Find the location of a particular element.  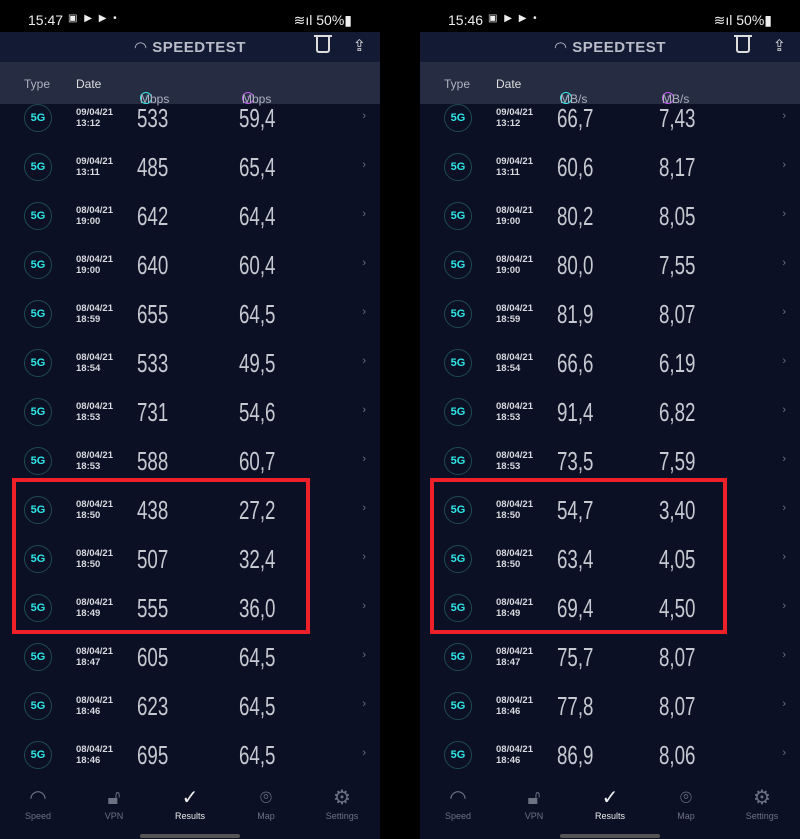

table-row: 5G 08/04/21 18:47 605 64,5 › is located at coordinates (190, 667).